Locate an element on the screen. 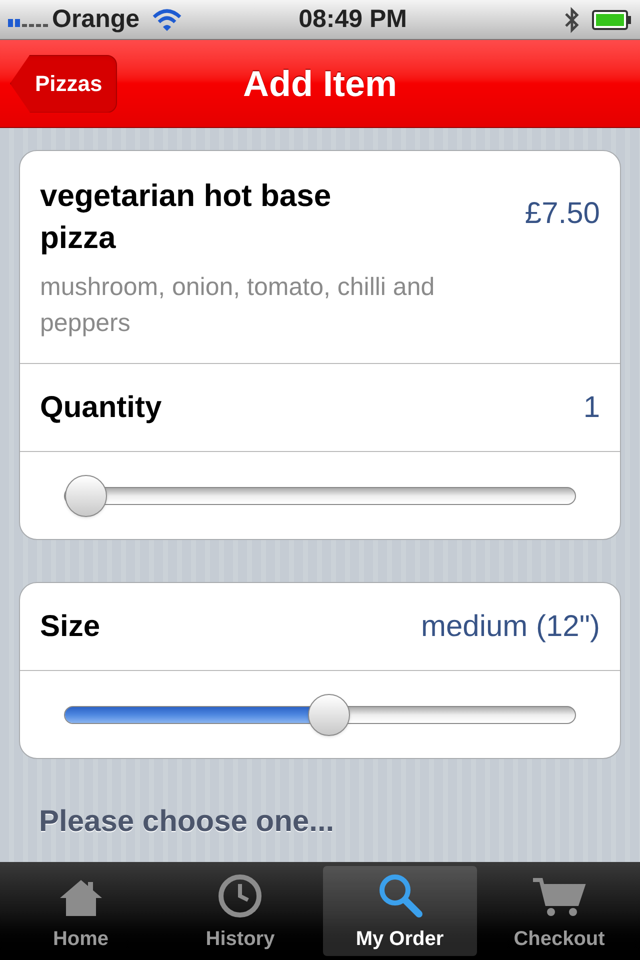 The width and height of the screenshot is (640, 960). tab-bar-item: My Order is located at coordinates (399, 911).